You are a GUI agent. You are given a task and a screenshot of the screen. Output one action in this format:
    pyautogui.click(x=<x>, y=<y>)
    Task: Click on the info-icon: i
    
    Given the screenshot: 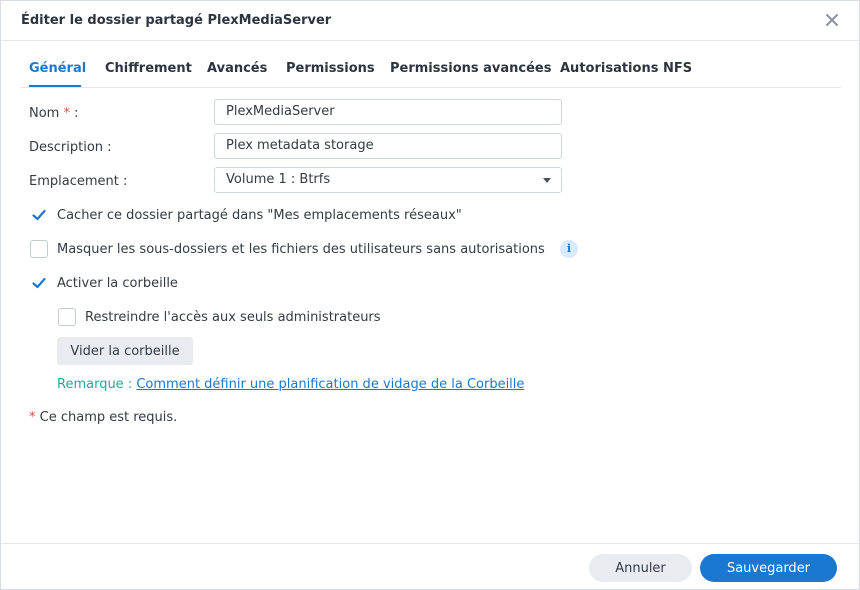 What is the action you would take?
    pyautogui.click(x=569, y=249)
    